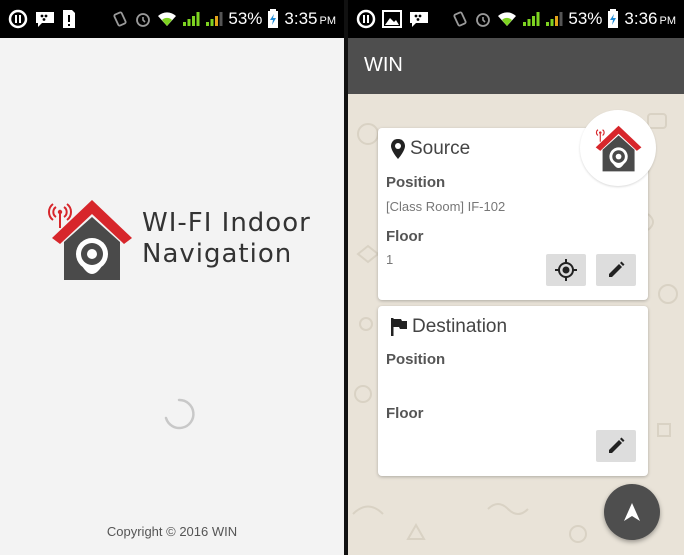 This screenshot has height=555, width=684. I want to click on sim-alert-icon, so click(69, 19).